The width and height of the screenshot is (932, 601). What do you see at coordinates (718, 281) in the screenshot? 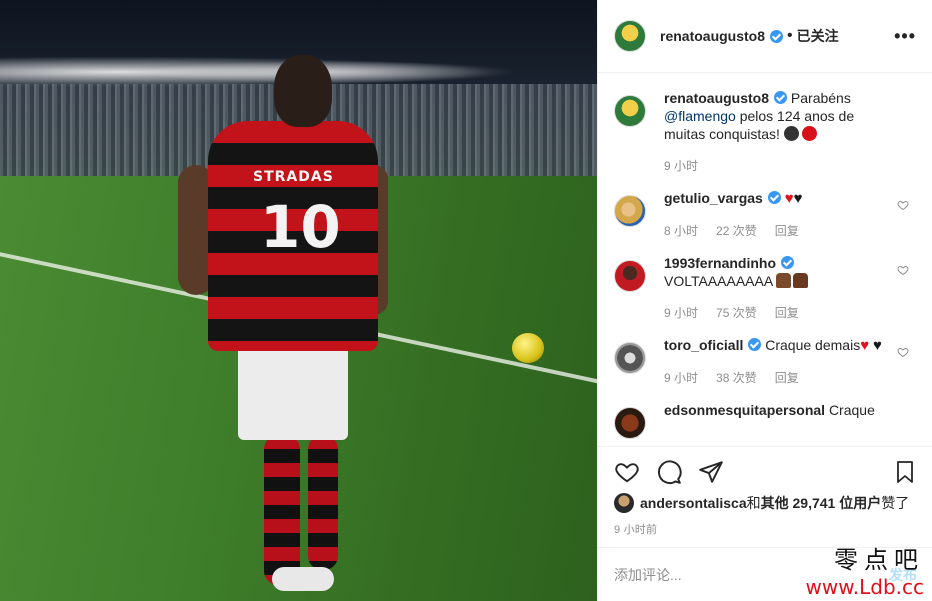
I see `comment-text: VOLTAAAAAAAA` at bounding box center [718, 281].